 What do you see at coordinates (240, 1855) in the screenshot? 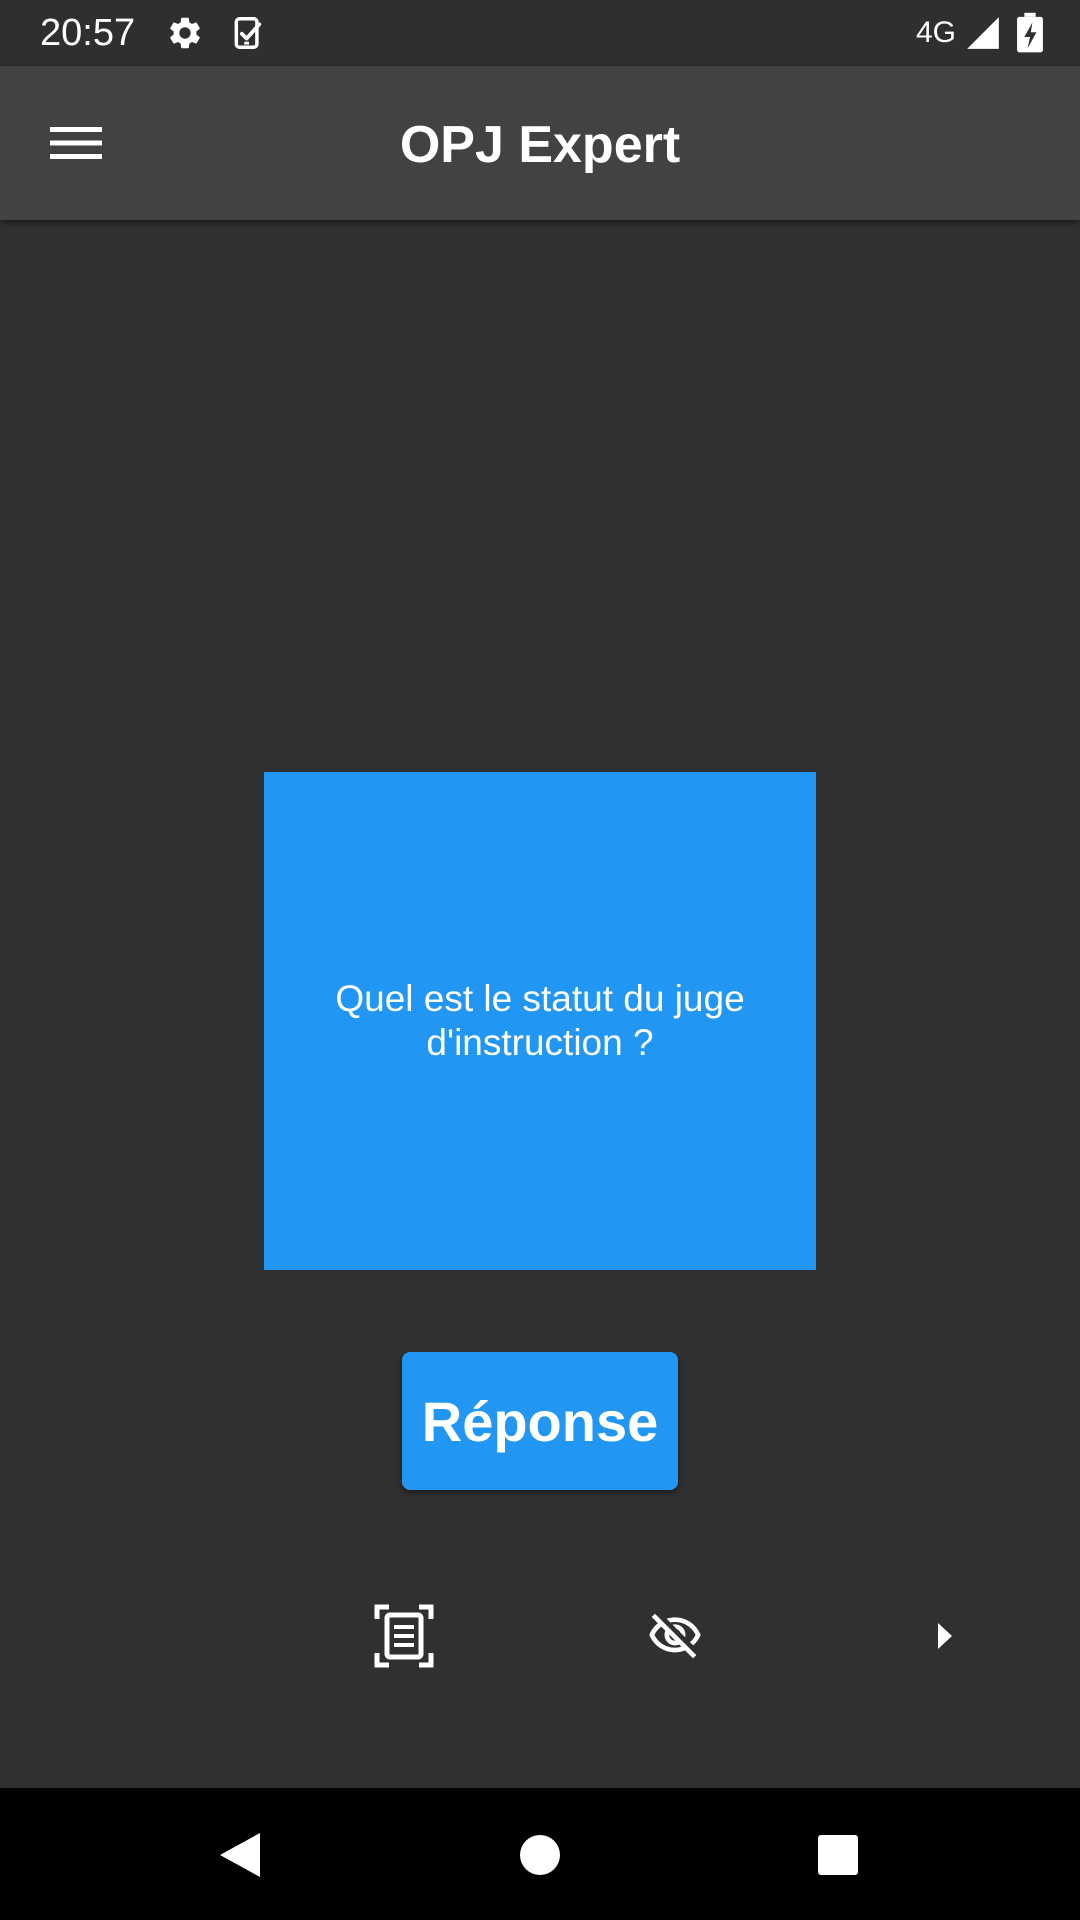
I see `back-icon` at bounding box center [240, 1855].